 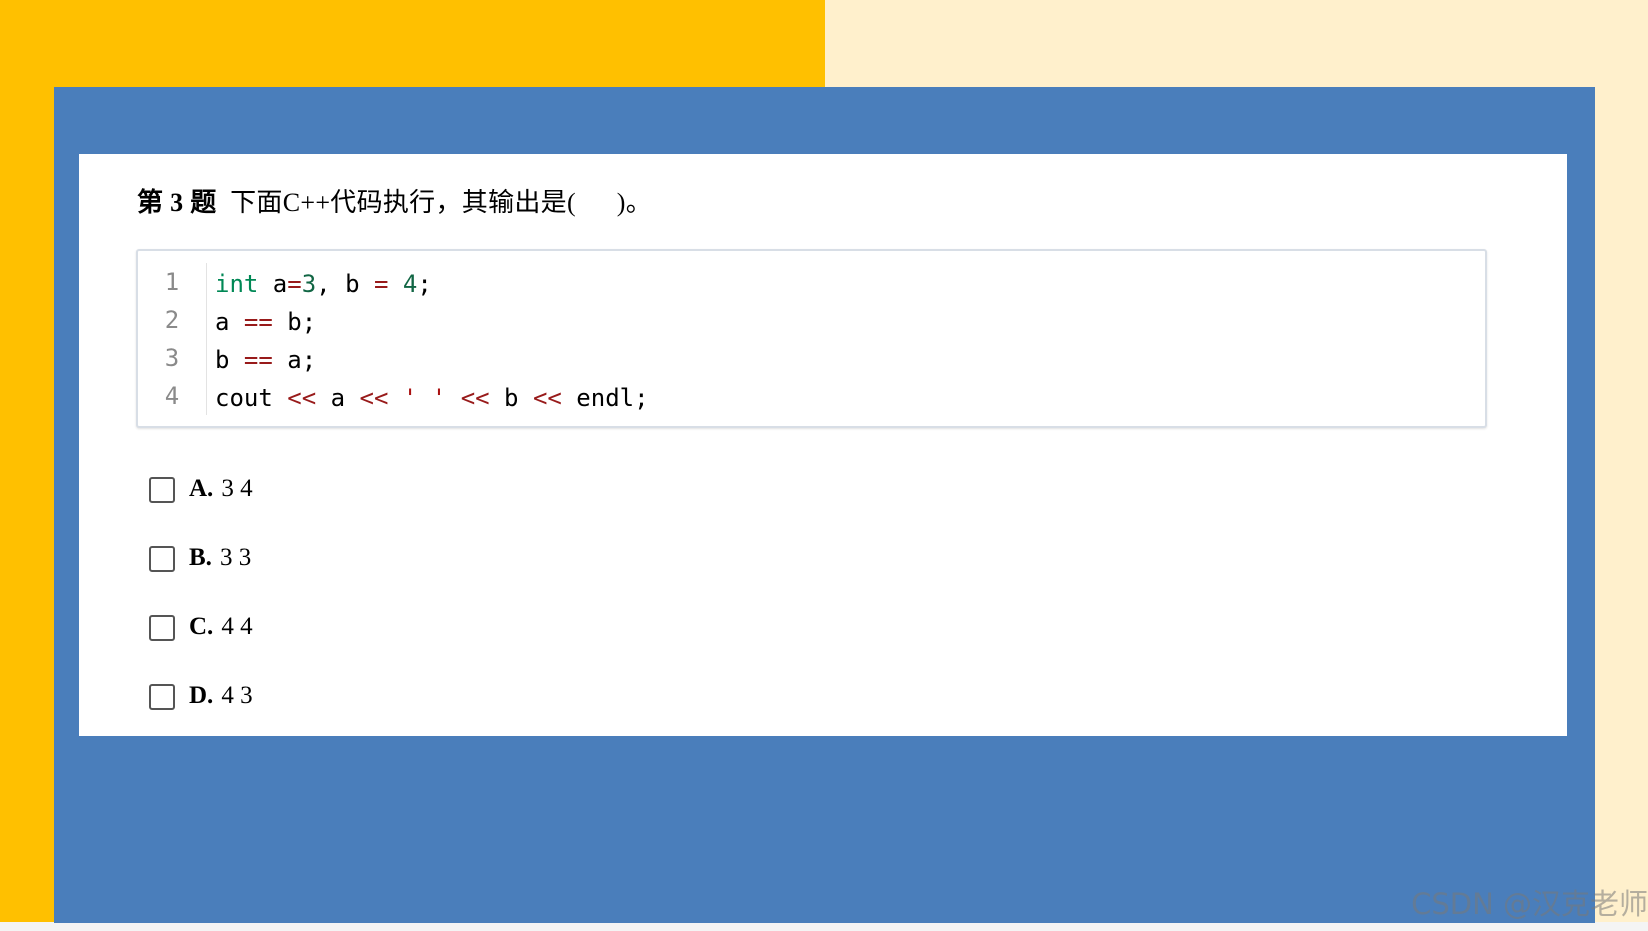 What do you see at coordinates (294, 360) in the screenshot?
I see `code-token: a;` at bounding box center [294, 360].